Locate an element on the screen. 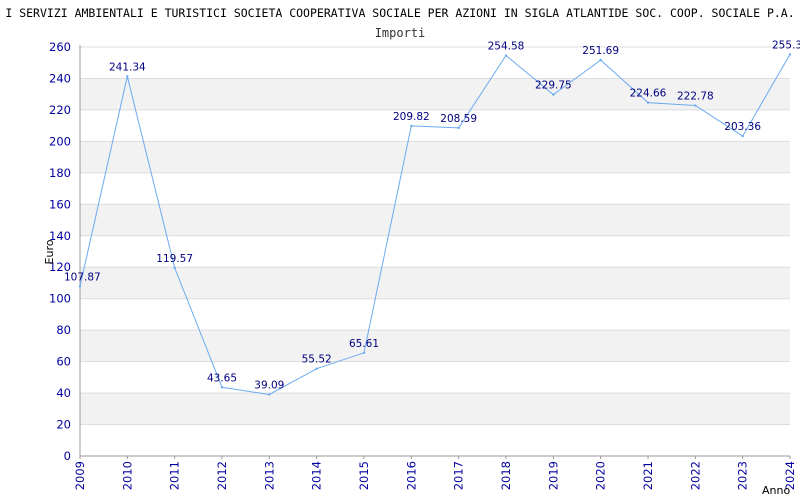  y-tick-label: 20 is located at coordinates (63, 425).